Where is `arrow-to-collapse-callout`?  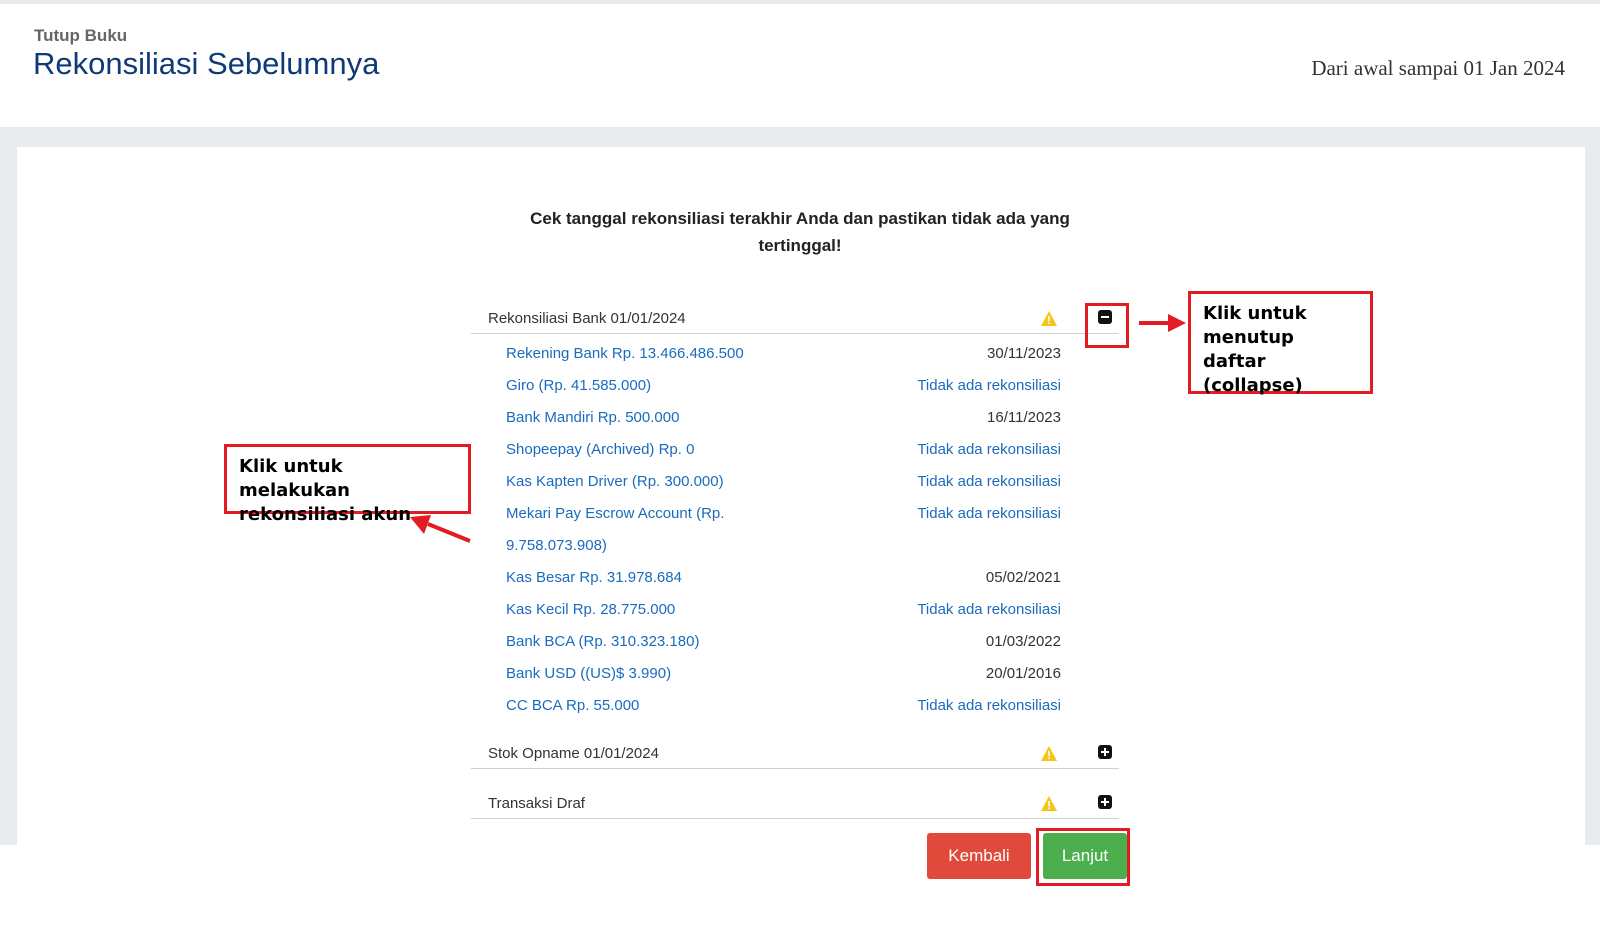 arrow-to-collapse-callout is located at coordinates (1162, 323).